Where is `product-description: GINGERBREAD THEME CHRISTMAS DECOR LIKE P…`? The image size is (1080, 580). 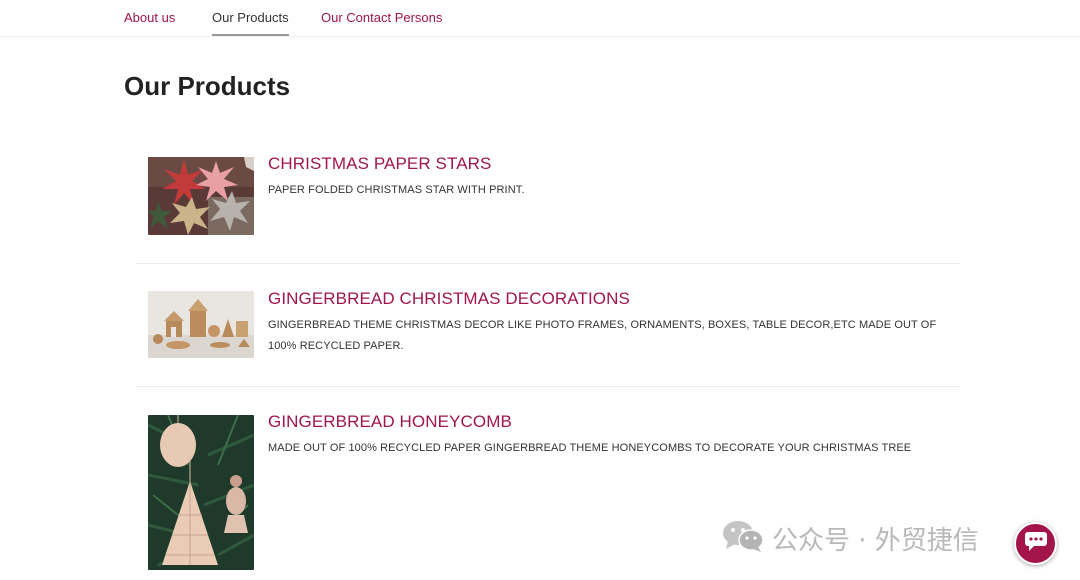 product-description: GINGERBREAD THEME CHRISTMAS DECOR LIKE P… is located at coordinates (602, 335).